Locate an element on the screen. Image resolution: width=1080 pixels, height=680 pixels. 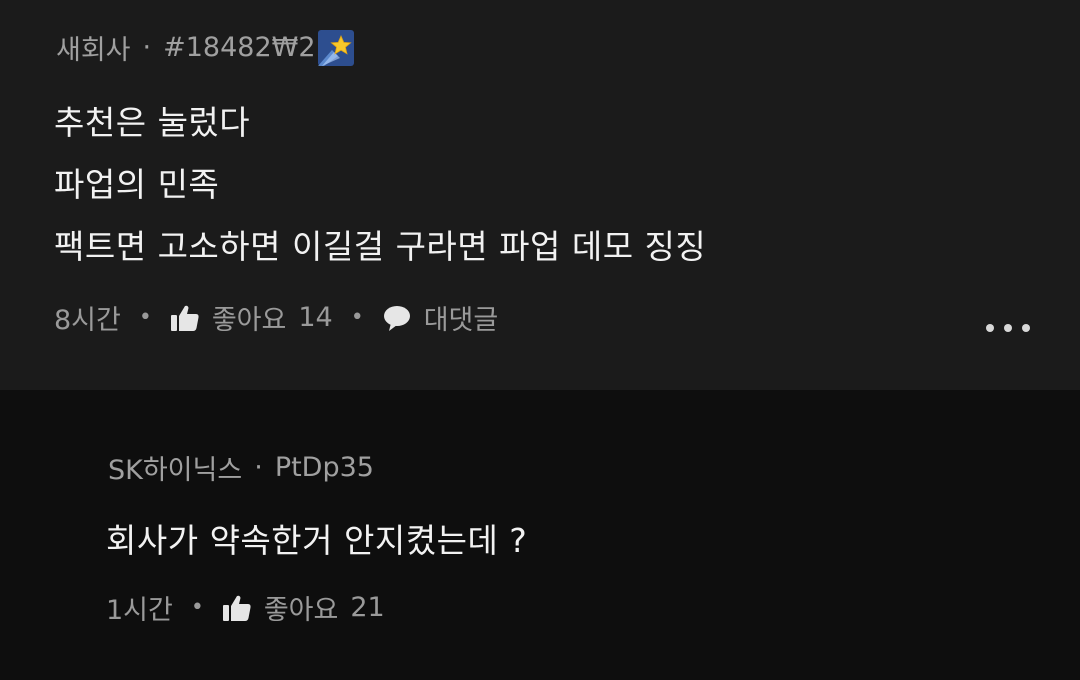
more-horizontal-icon is located at coordinates (1008, 328).